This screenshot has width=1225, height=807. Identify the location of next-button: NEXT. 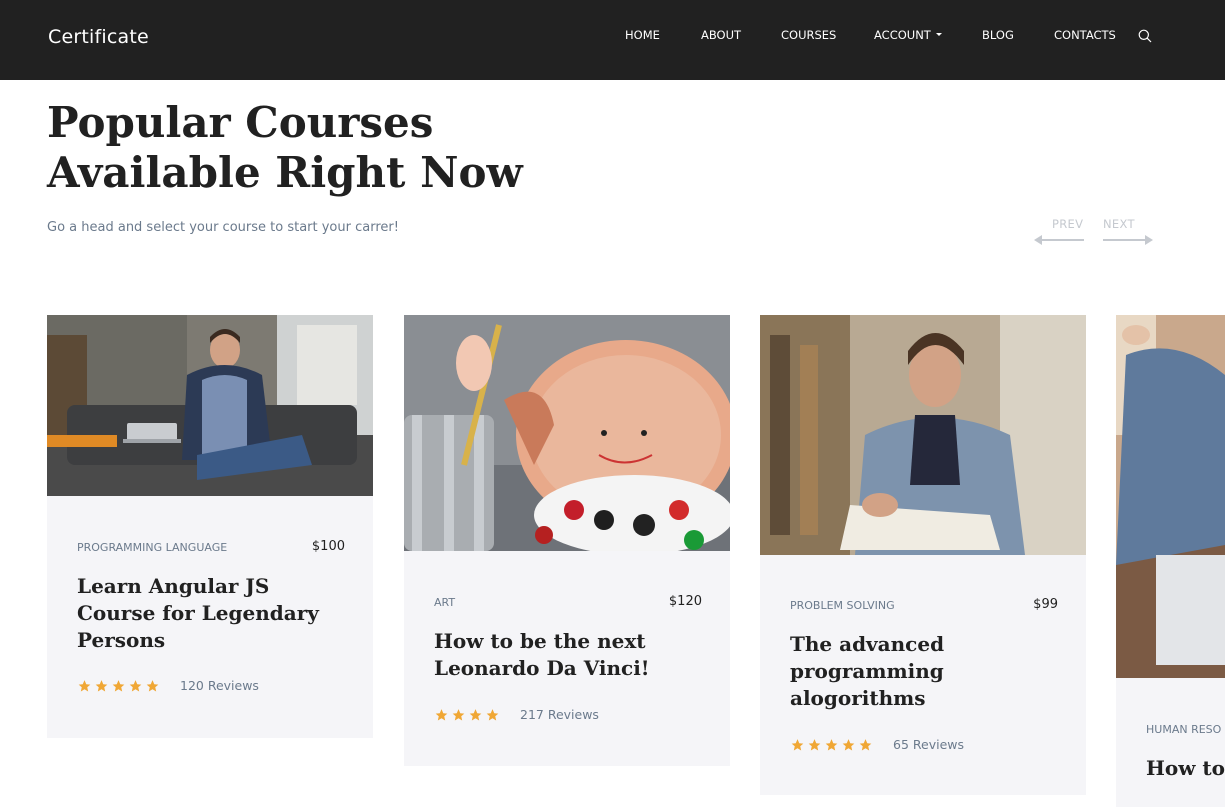
(1129, 232).